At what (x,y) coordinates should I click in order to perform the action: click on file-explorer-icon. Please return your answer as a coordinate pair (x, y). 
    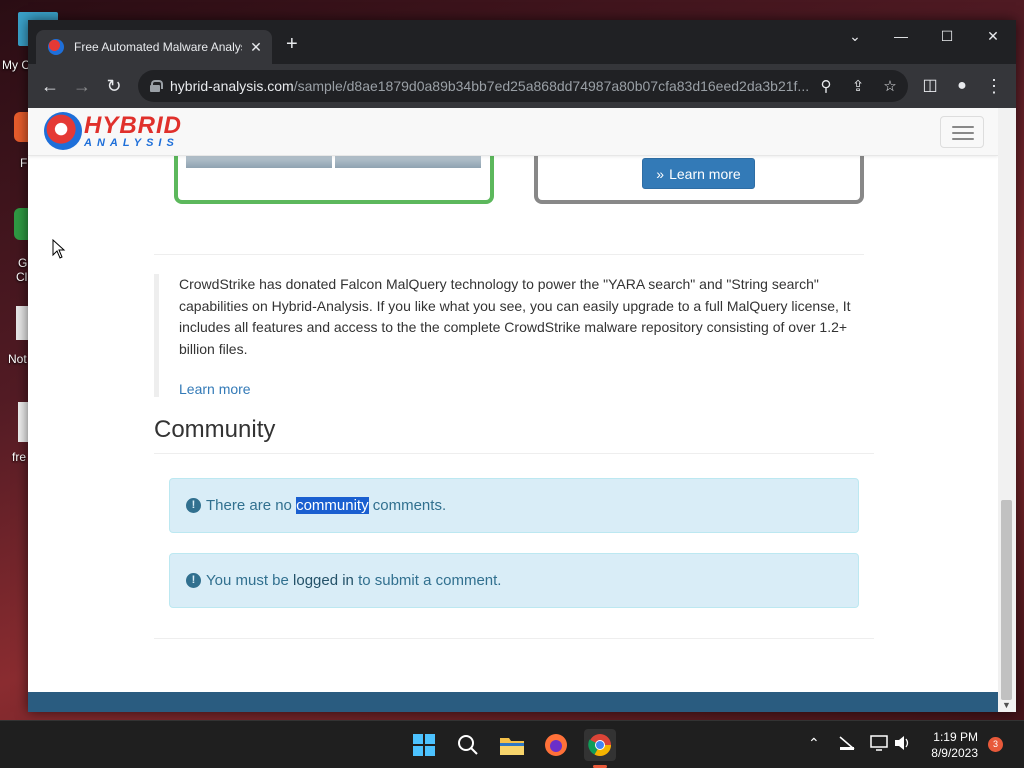
    Looking at the image, I should click on (512, 745).